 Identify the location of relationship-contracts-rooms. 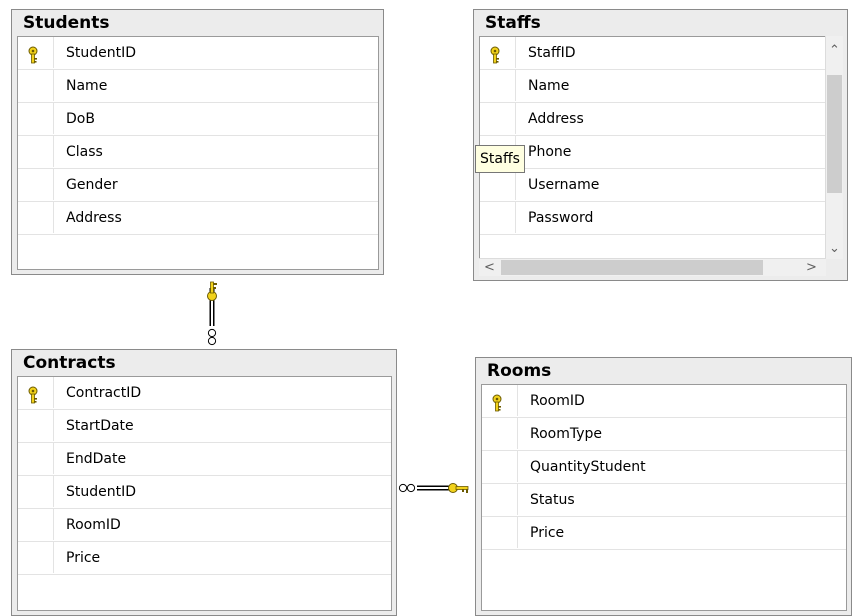
(433, 488).